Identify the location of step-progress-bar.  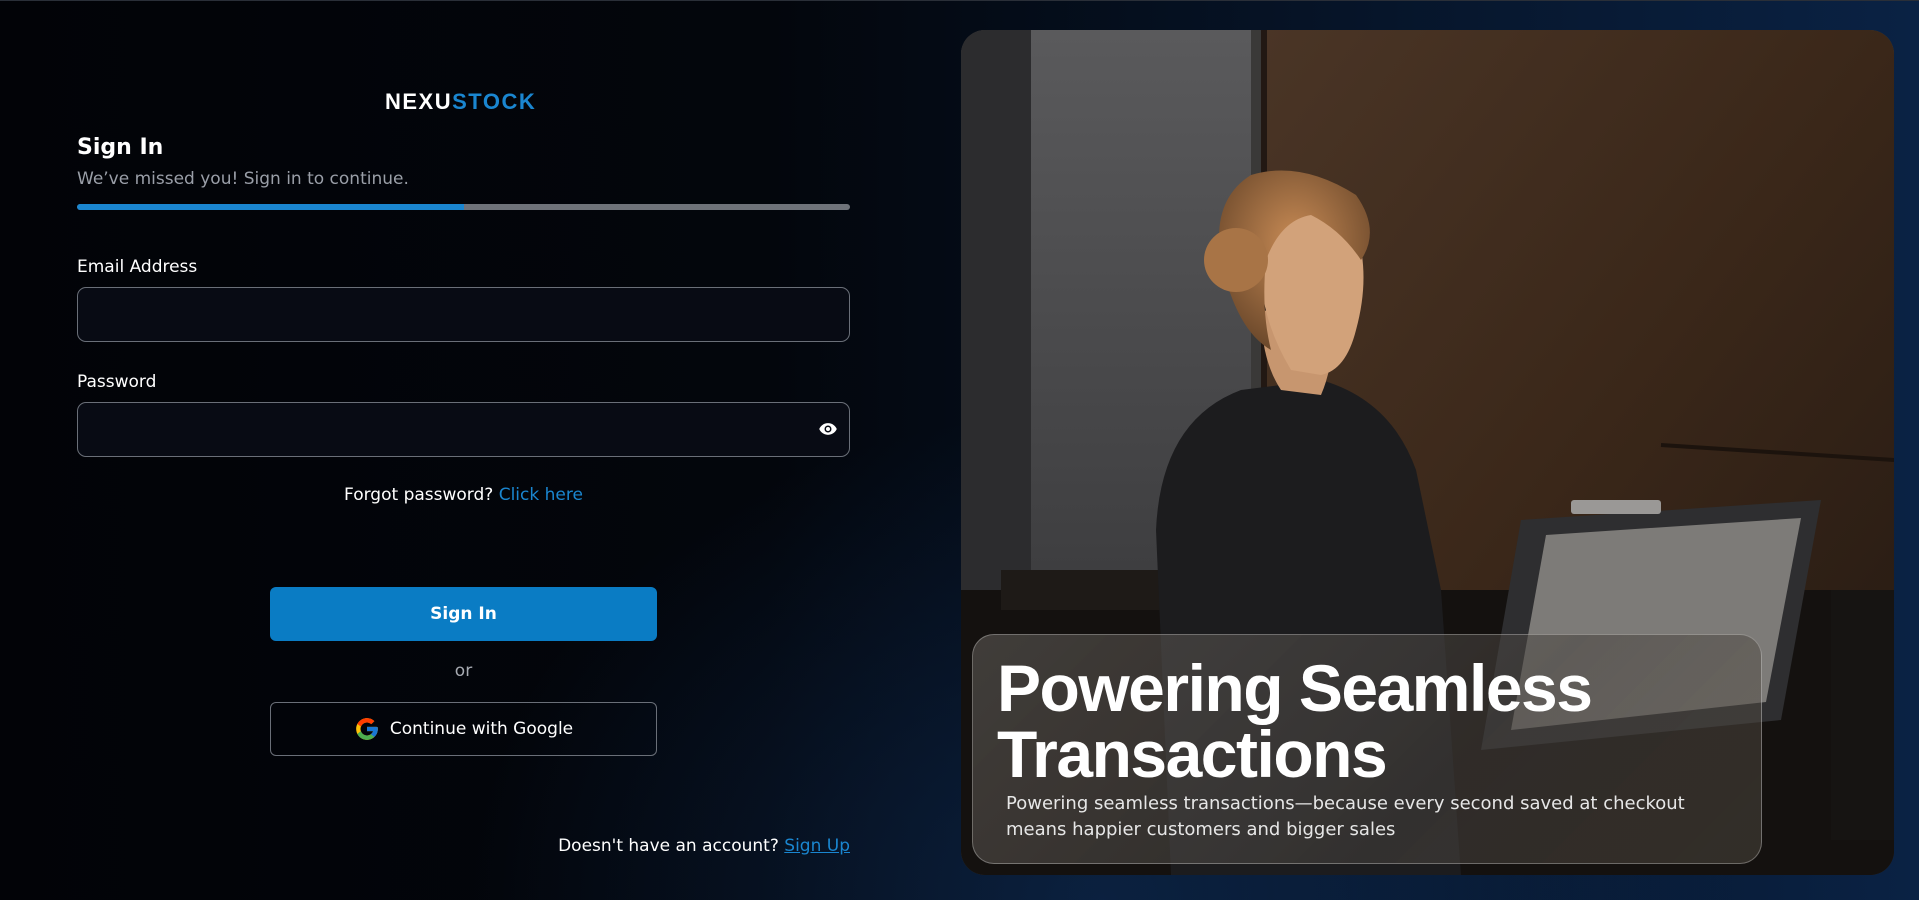
(463, 207).